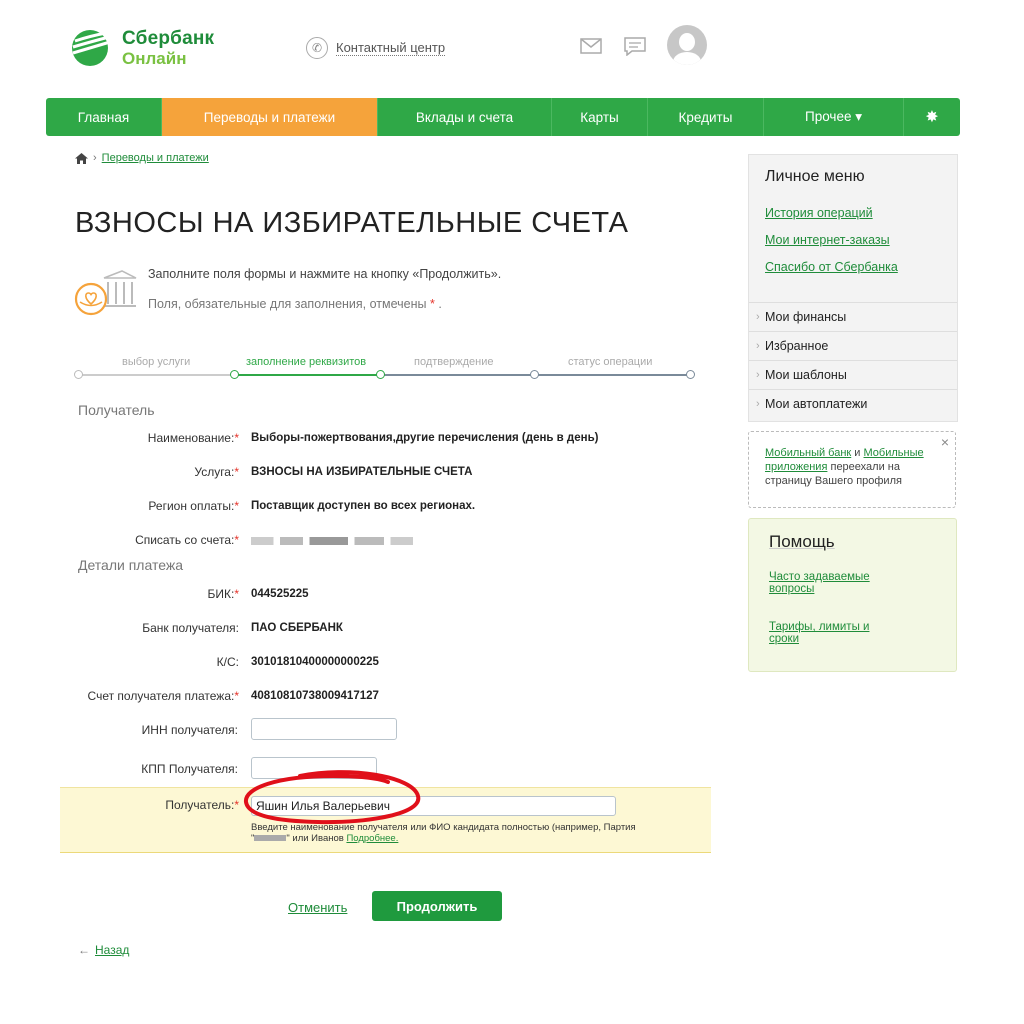 This screenshot has height=1024, width=1024. What do you see at coordinates (161, 696) in the screenshot?
I see `recipient-account-label-text: Счет получателя платежа:` at bounding box center [161, 696].